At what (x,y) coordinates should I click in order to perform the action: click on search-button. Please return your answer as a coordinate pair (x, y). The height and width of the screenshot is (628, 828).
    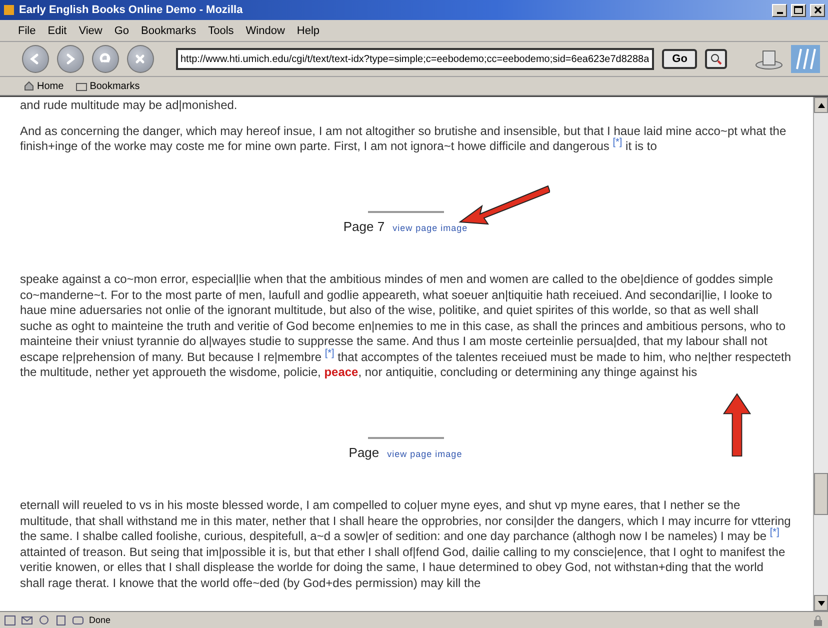
    Looking at the image, I should click on (716, 59).